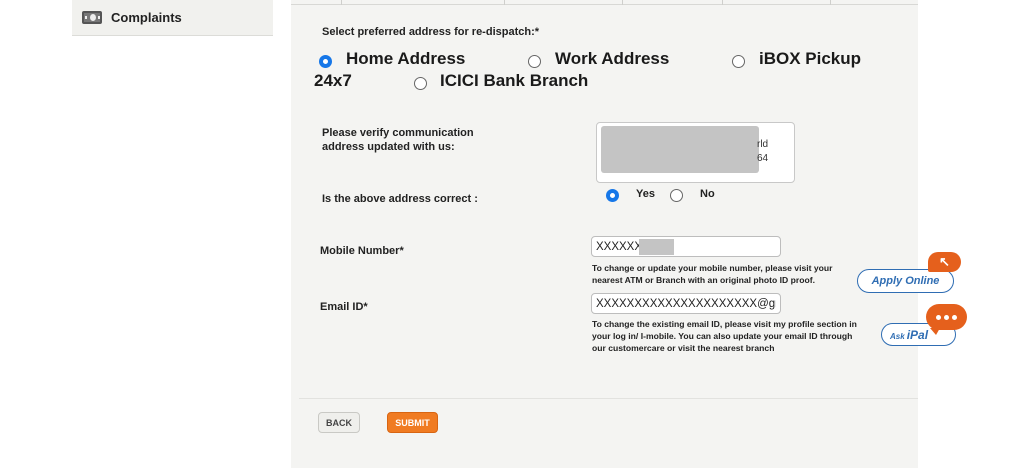 This screenshot has height=473, width=1024. I want to click on email-label: Email ID*, so click(344, 307).